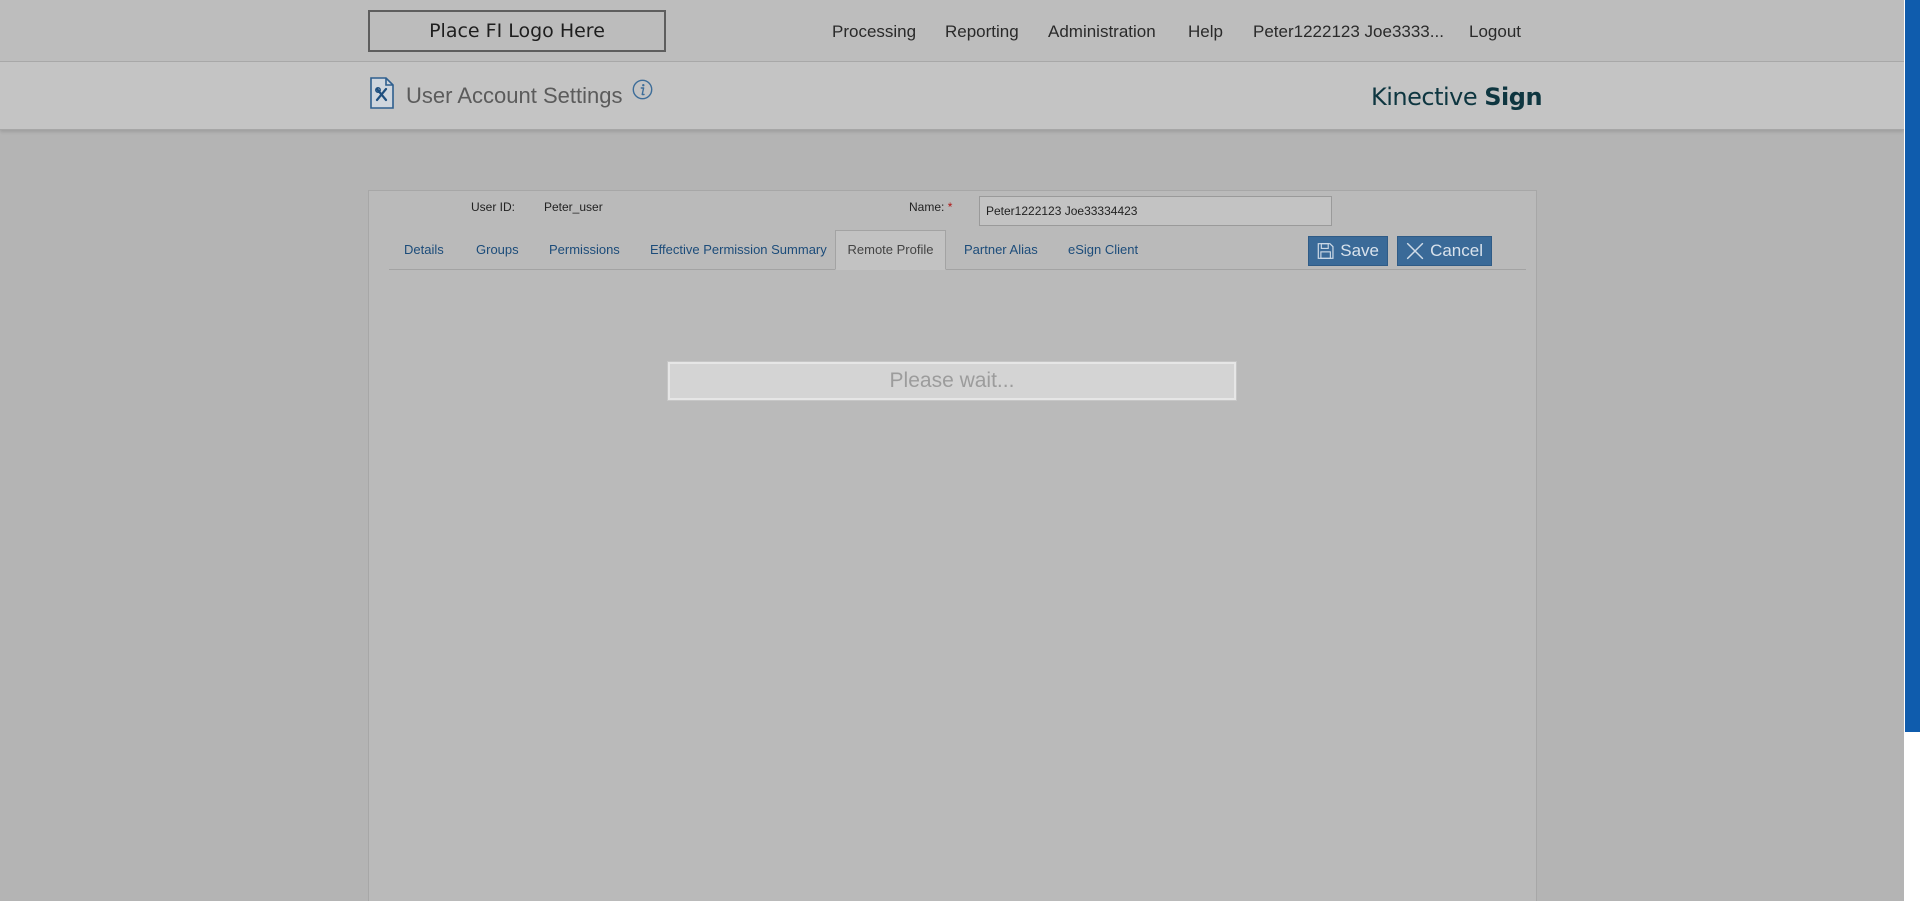  Describe the element at coordinates (497, 250) in the screenshot. I see `tab-groups: Groups` at that location.